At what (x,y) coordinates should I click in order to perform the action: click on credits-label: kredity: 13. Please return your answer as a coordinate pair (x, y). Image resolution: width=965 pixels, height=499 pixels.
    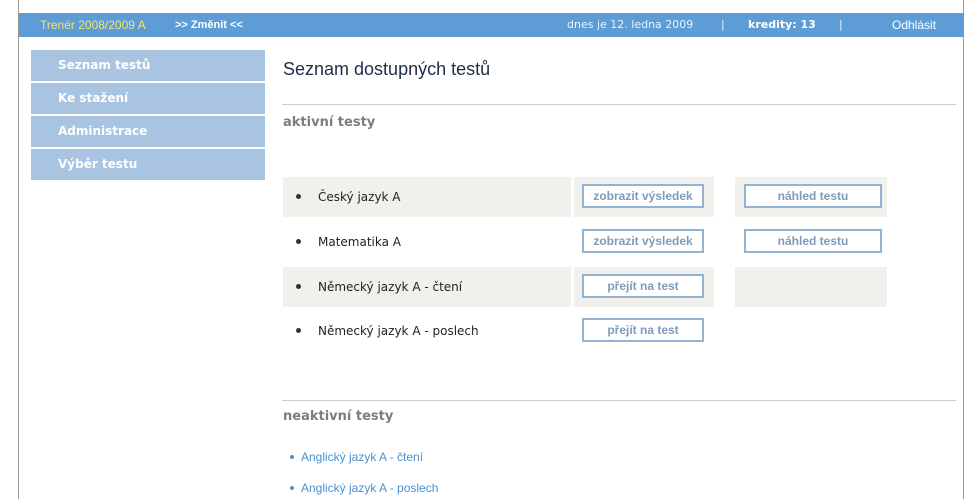
    Looking at the image, I should click on (782, 24).